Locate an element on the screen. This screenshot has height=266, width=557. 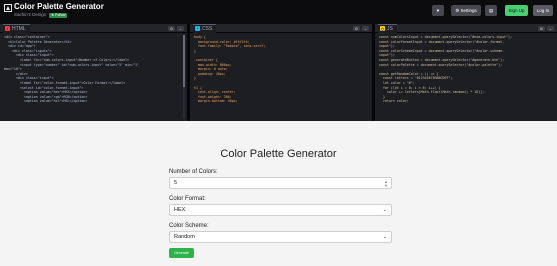
html-icon: / is located at coordinates (7, 28).